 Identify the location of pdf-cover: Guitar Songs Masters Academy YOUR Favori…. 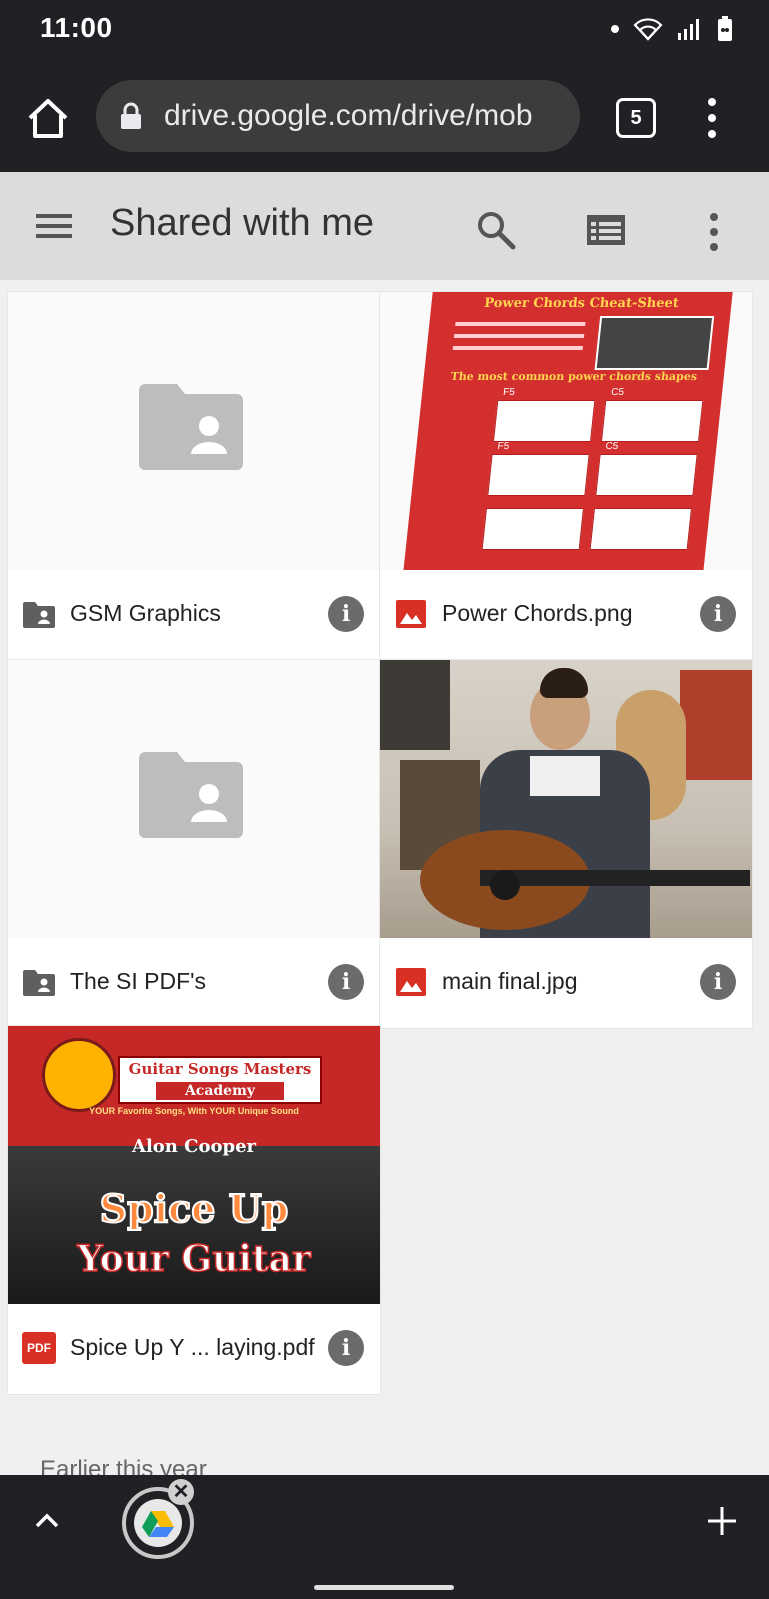
(194, 1165).